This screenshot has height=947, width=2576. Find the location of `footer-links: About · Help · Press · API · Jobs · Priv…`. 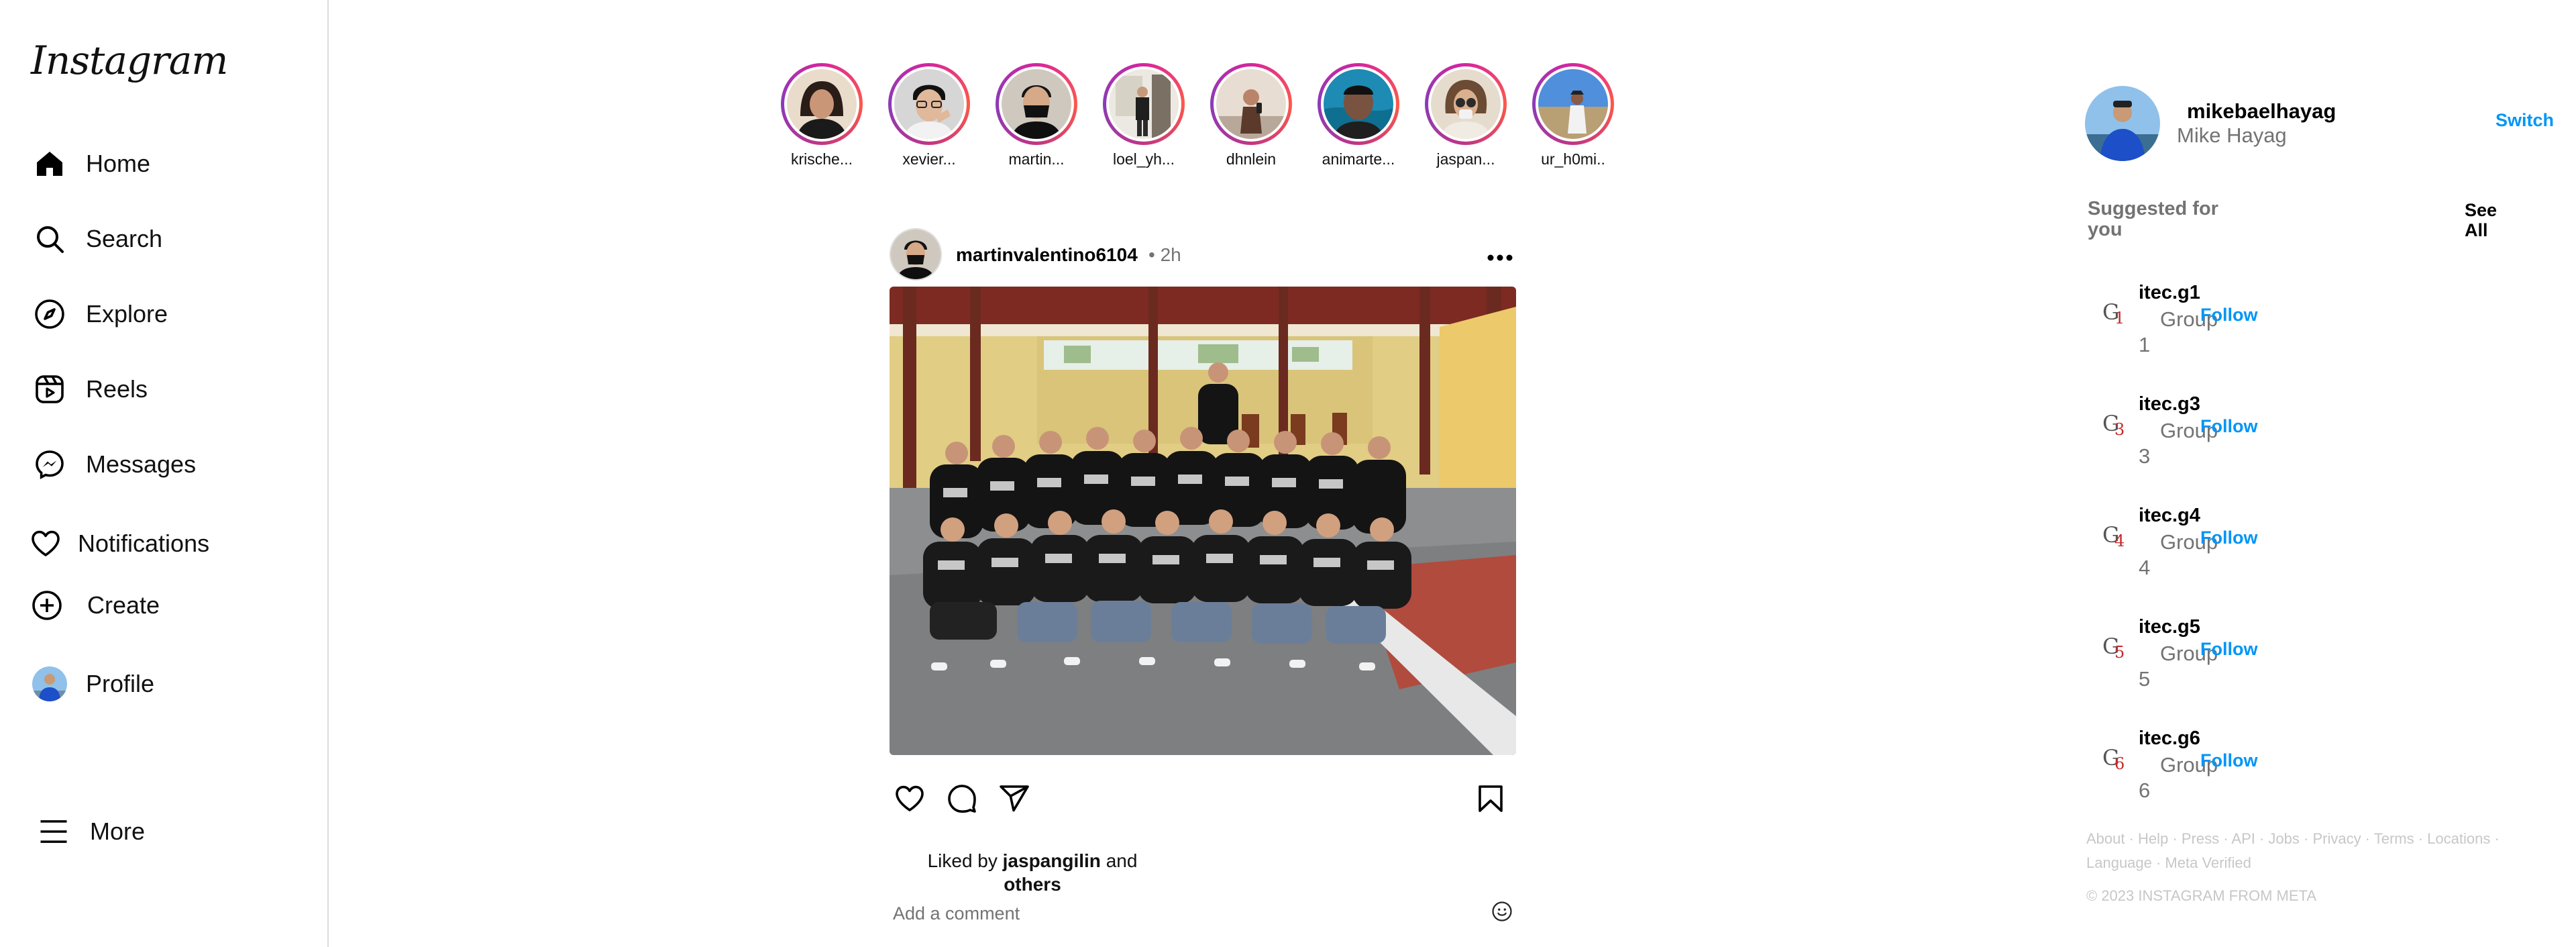

footer-links: About · Help · Press · API · Jobs · Priv… is located at coordinates (2307, 851).